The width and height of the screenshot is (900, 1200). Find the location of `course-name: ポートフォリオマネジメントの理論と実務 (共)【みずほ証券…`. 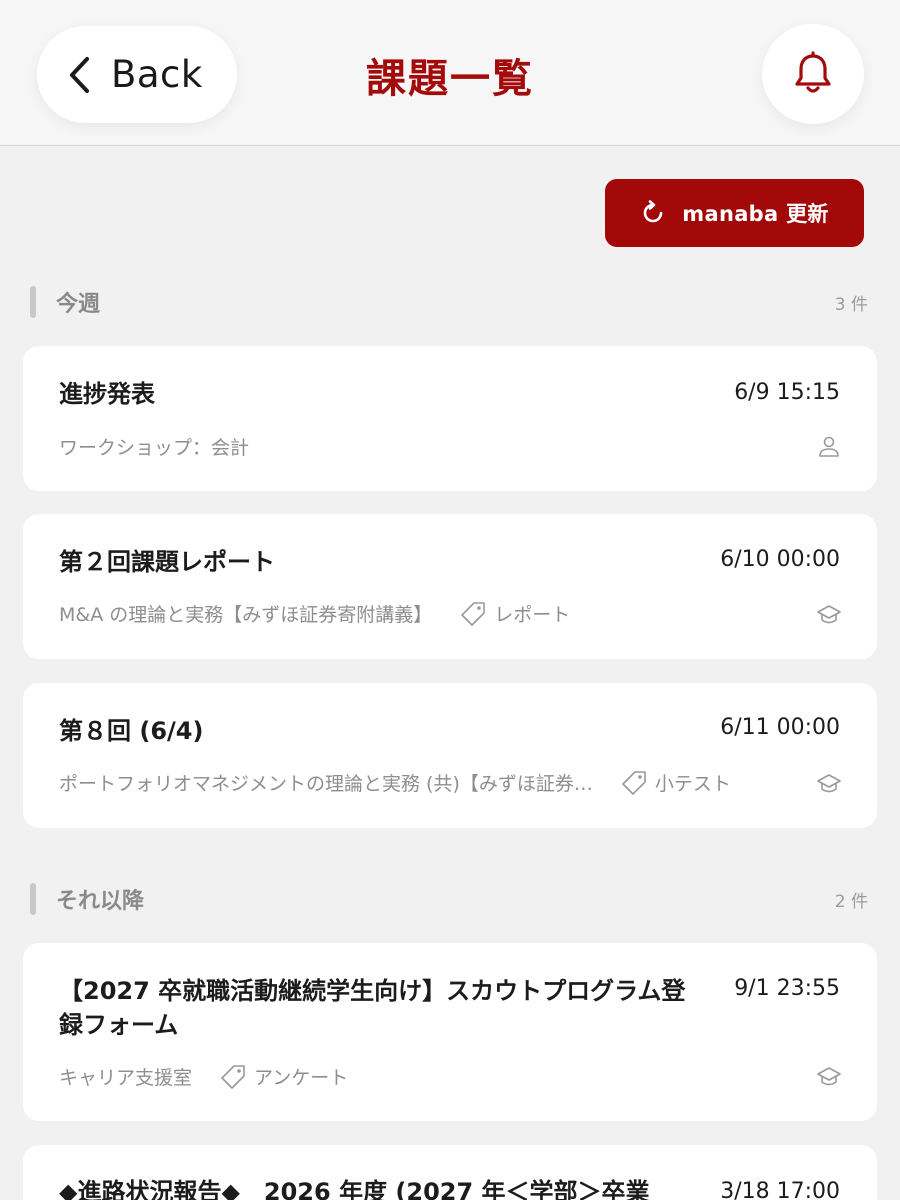

course-name: ポートフォリオマネジメントの理論と実務 (共)【みずほ証券… is located at coordinates (326, 784).